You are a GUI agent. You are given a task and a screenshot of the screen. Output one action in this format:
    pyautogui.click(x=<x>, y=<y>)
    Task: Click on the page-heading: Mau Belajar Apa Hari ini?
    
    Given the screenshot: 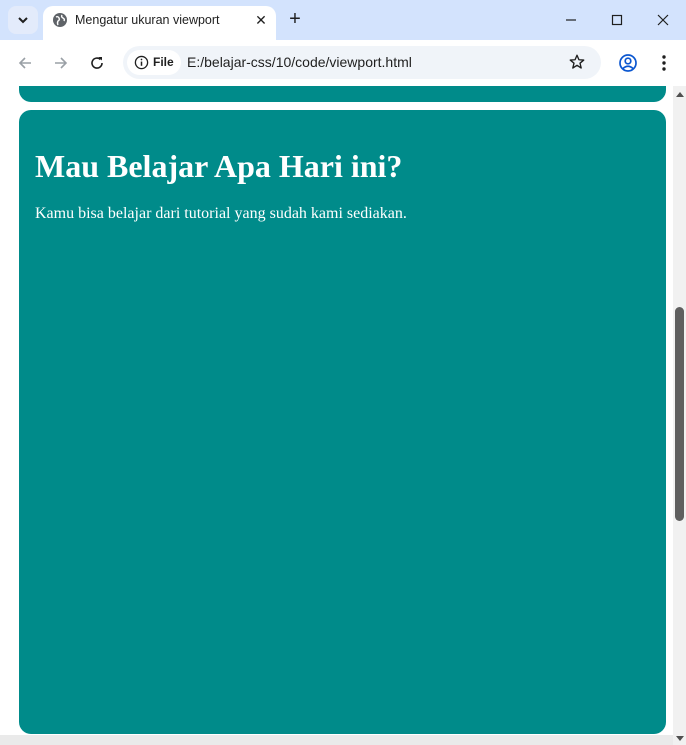 What is the action you would take?
    pyautogui.click(x=219, y=166)
    